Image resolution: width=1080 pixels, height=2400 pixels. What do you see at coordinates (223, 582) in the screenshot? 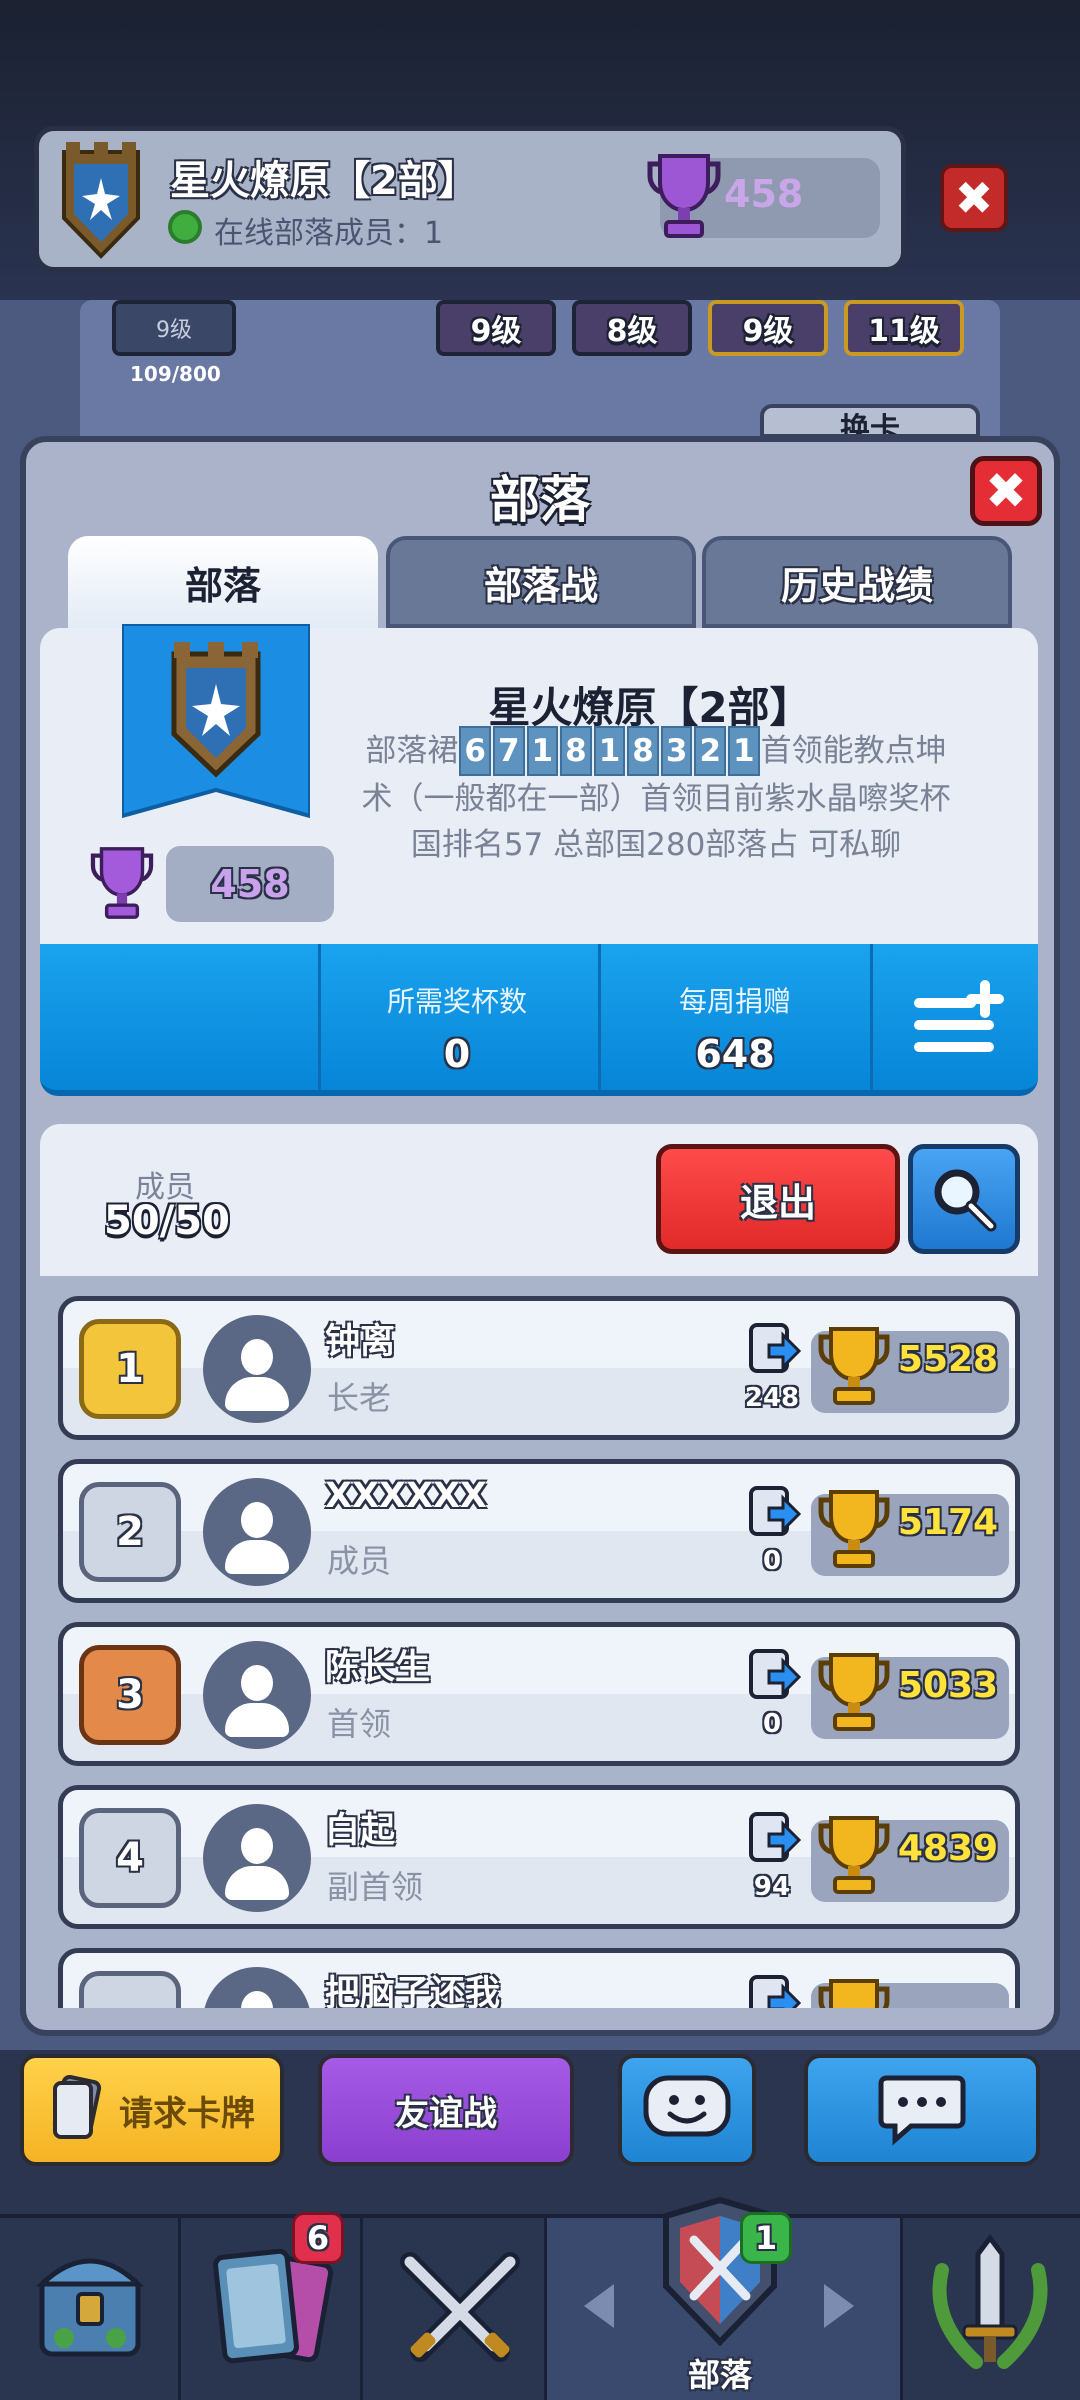
I see `tab-clan: 部落` at bounding box center [223, 582].